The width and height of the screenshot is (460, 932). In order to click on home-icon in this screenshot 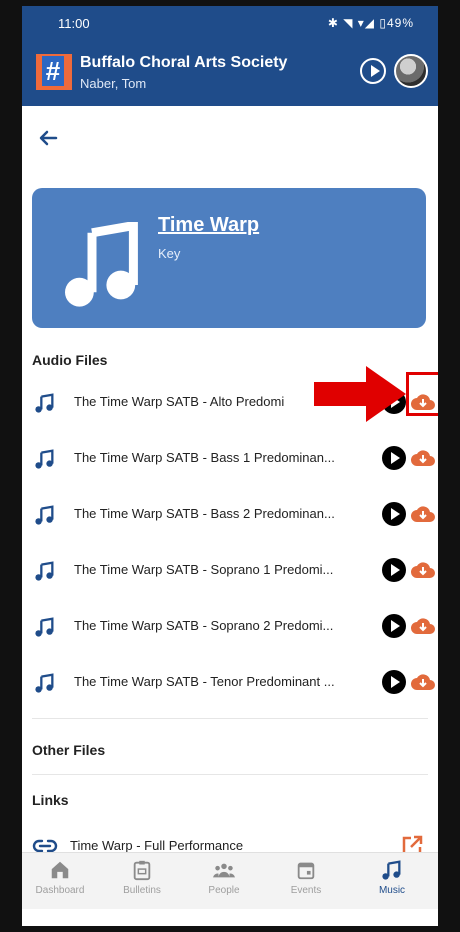, I will do `click(60, 870)`.